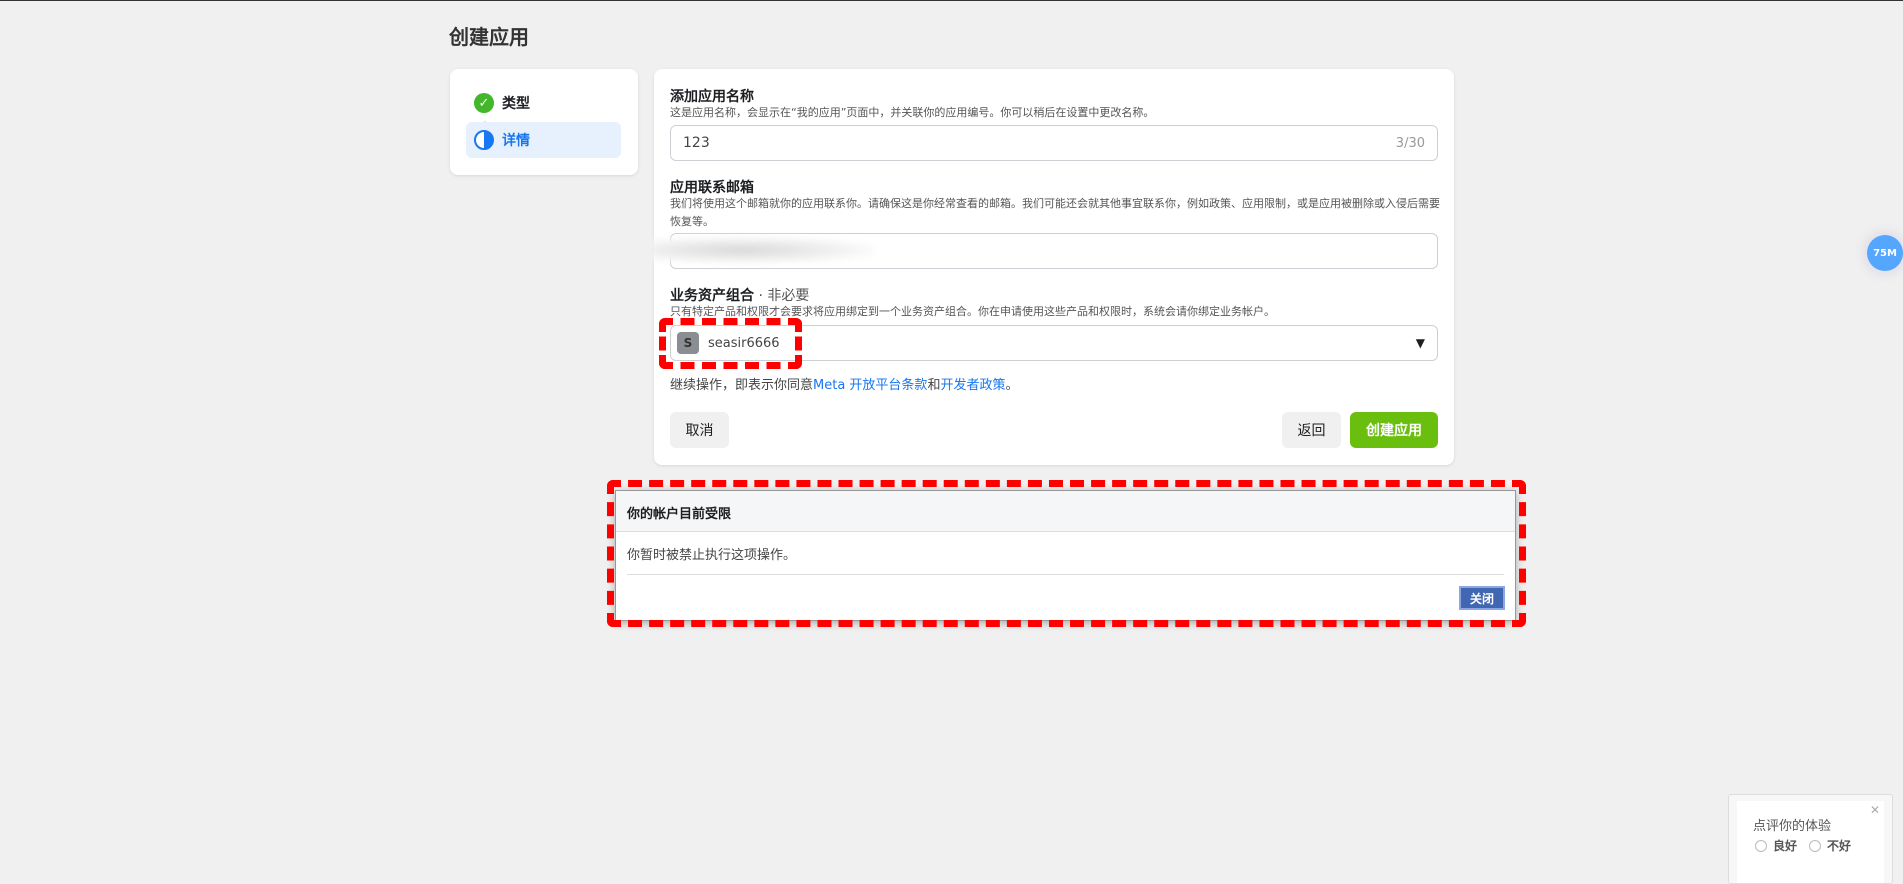 Image resolution: width=1903 pixels, height=884 pixels. What do you see at coordinates (934, 385) in the screenshot?
I see `terms-mid: 和` at bounding box center [934, 385].